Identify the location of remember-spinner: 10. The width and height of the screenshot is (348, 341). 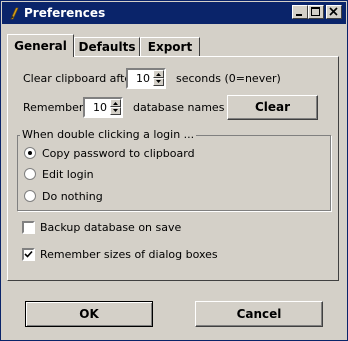
(103, 107).